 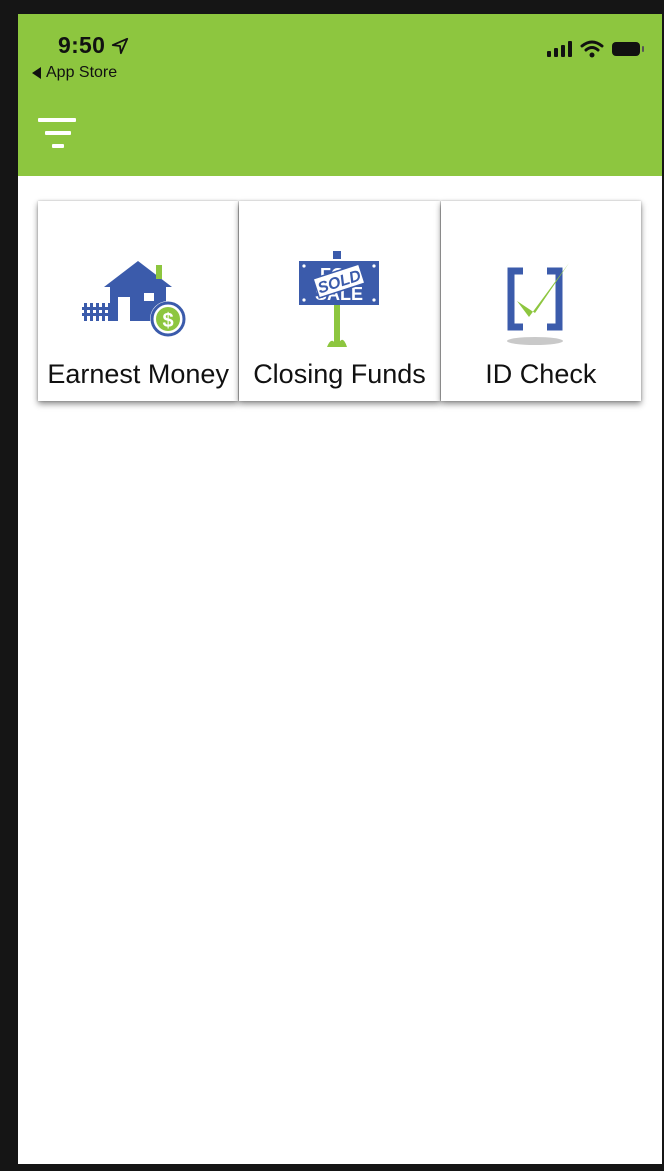 What do you see at coordinates (339, 374) in the screenshot?
I see `tile-label: Closing Funds` at bounding box center [339, 374].